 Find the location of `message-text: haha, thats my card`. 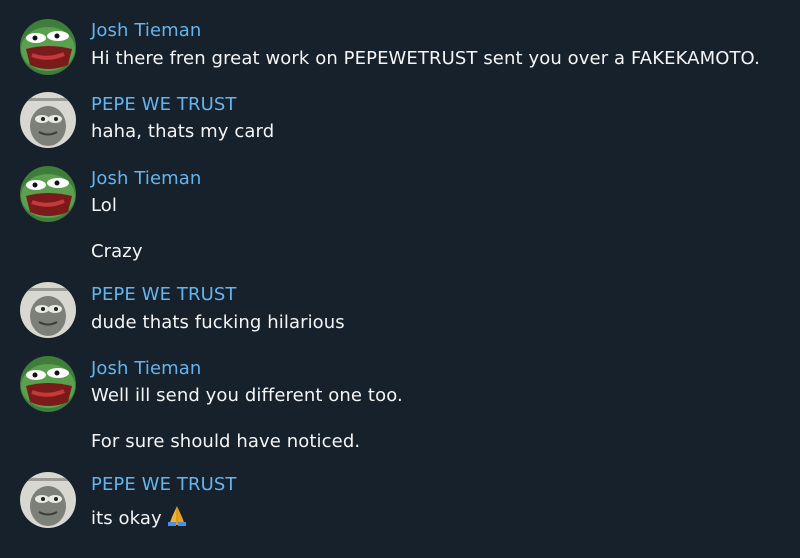

message-text: haha, thats my card is located at coordinates (183, 131).